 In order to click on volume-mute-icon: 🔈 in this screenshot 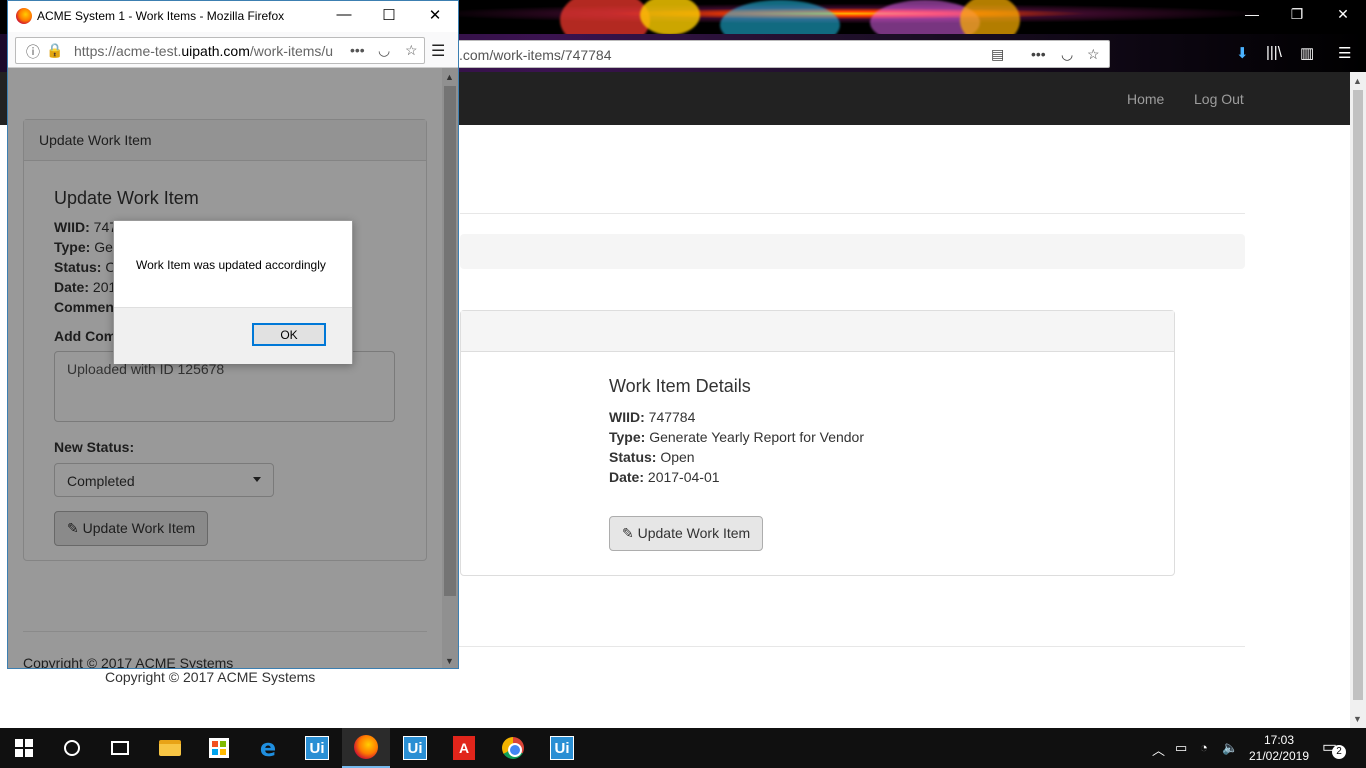, I will do `click(1230, 748)`.